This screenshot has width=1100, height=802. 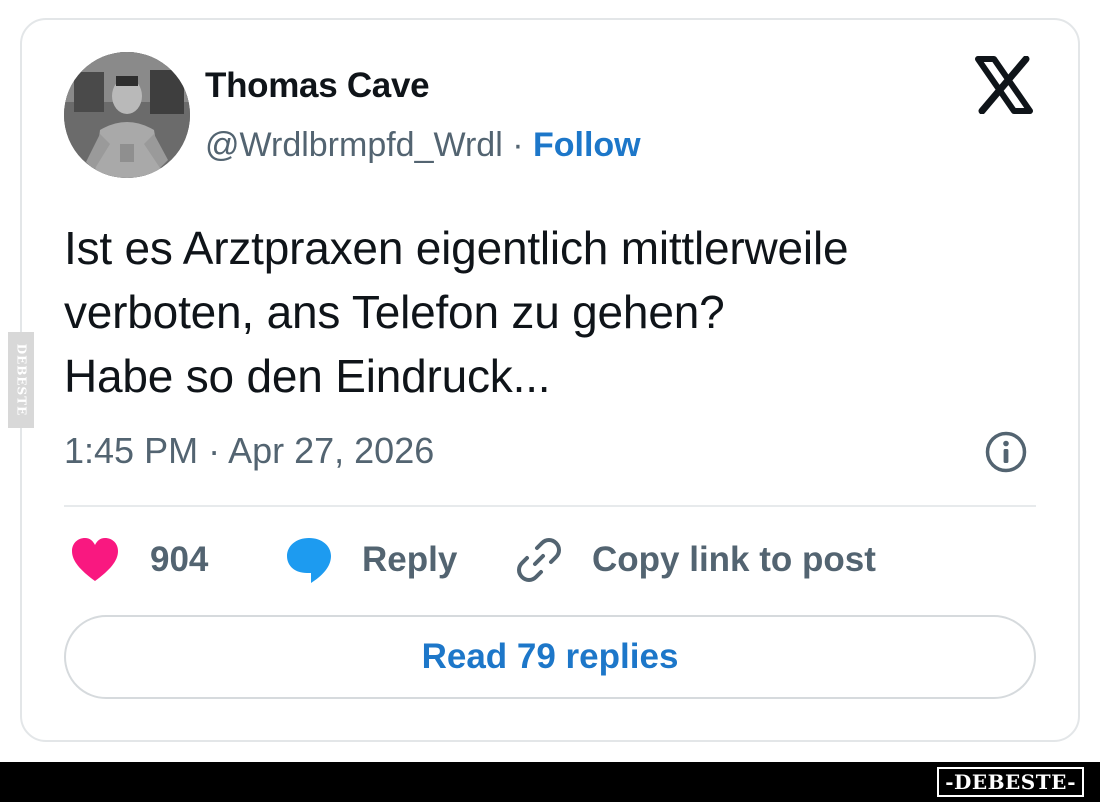 I want to click on avatar, so click(x=127, y=115).